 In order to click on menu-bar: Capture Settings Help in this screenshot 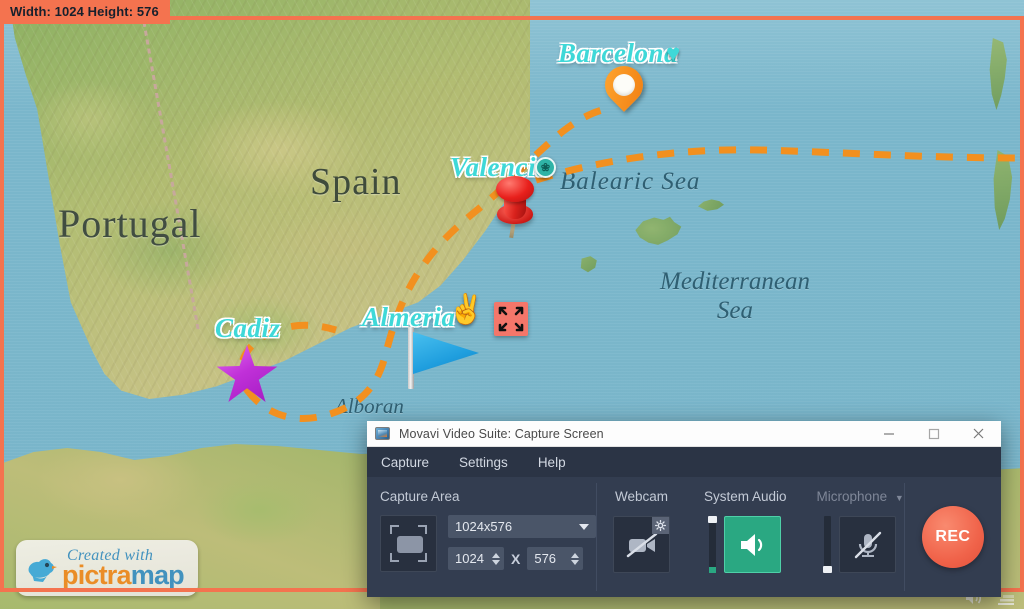, I will do `click(684, 462)`.